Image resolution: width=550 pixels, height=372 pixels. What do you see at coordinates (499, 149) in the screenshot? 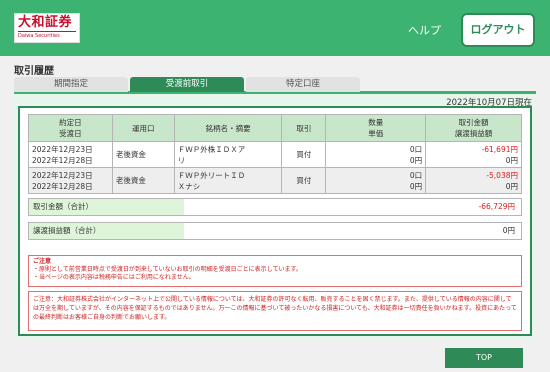
I see `trade-amount: -61,691円` at bounding box center [499, 149].